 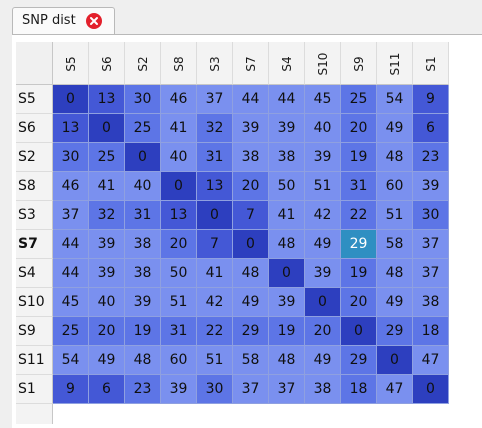 I want to click on close-icon, so click(x=94, y=21).